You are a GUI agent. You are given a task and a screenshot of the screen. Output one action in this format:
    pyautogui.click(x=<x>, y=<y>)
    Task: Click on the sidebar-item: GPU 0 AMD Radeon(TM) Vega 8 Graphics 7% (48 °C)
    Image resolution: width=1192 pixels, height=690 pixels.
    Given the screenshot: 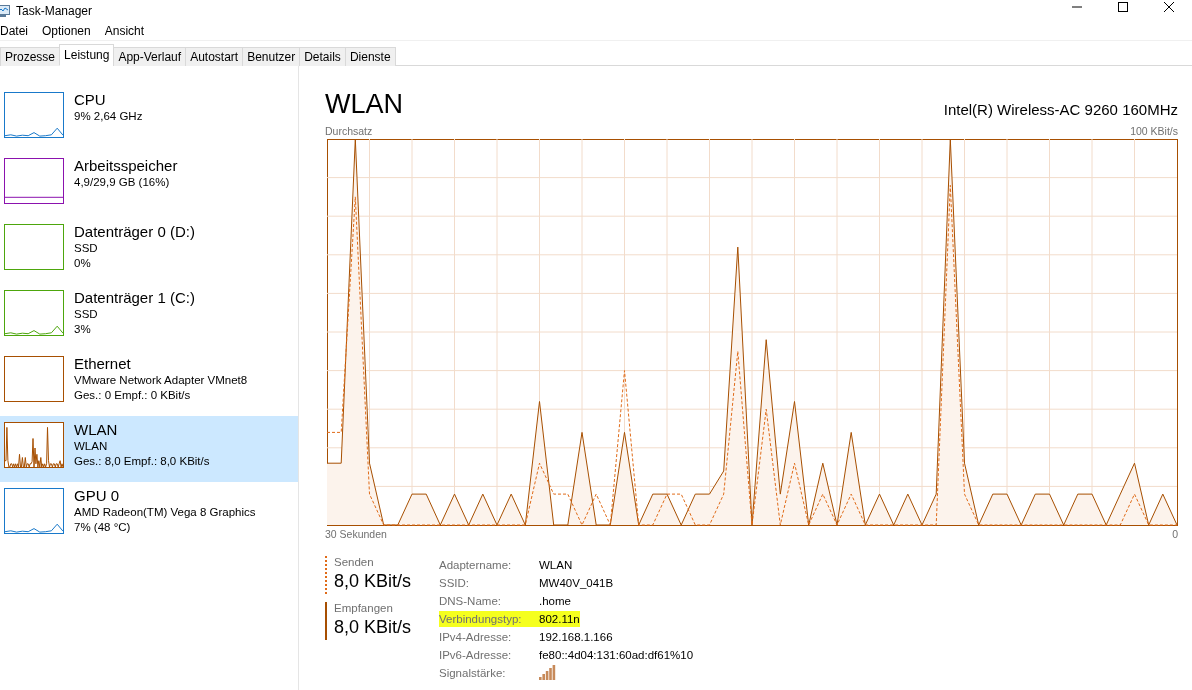 What is the action you would take?
    pyautogui.click(x=149, y=515)
    